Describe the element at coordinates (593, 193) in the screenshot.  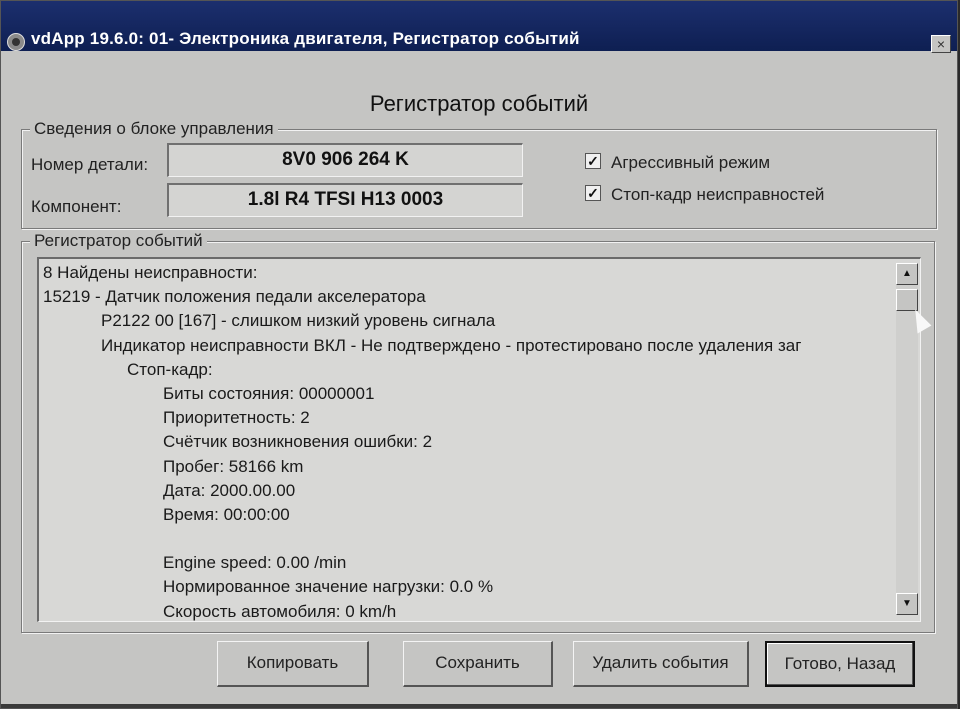
I see `freeze-frame-checkbox: ✓` at that location.